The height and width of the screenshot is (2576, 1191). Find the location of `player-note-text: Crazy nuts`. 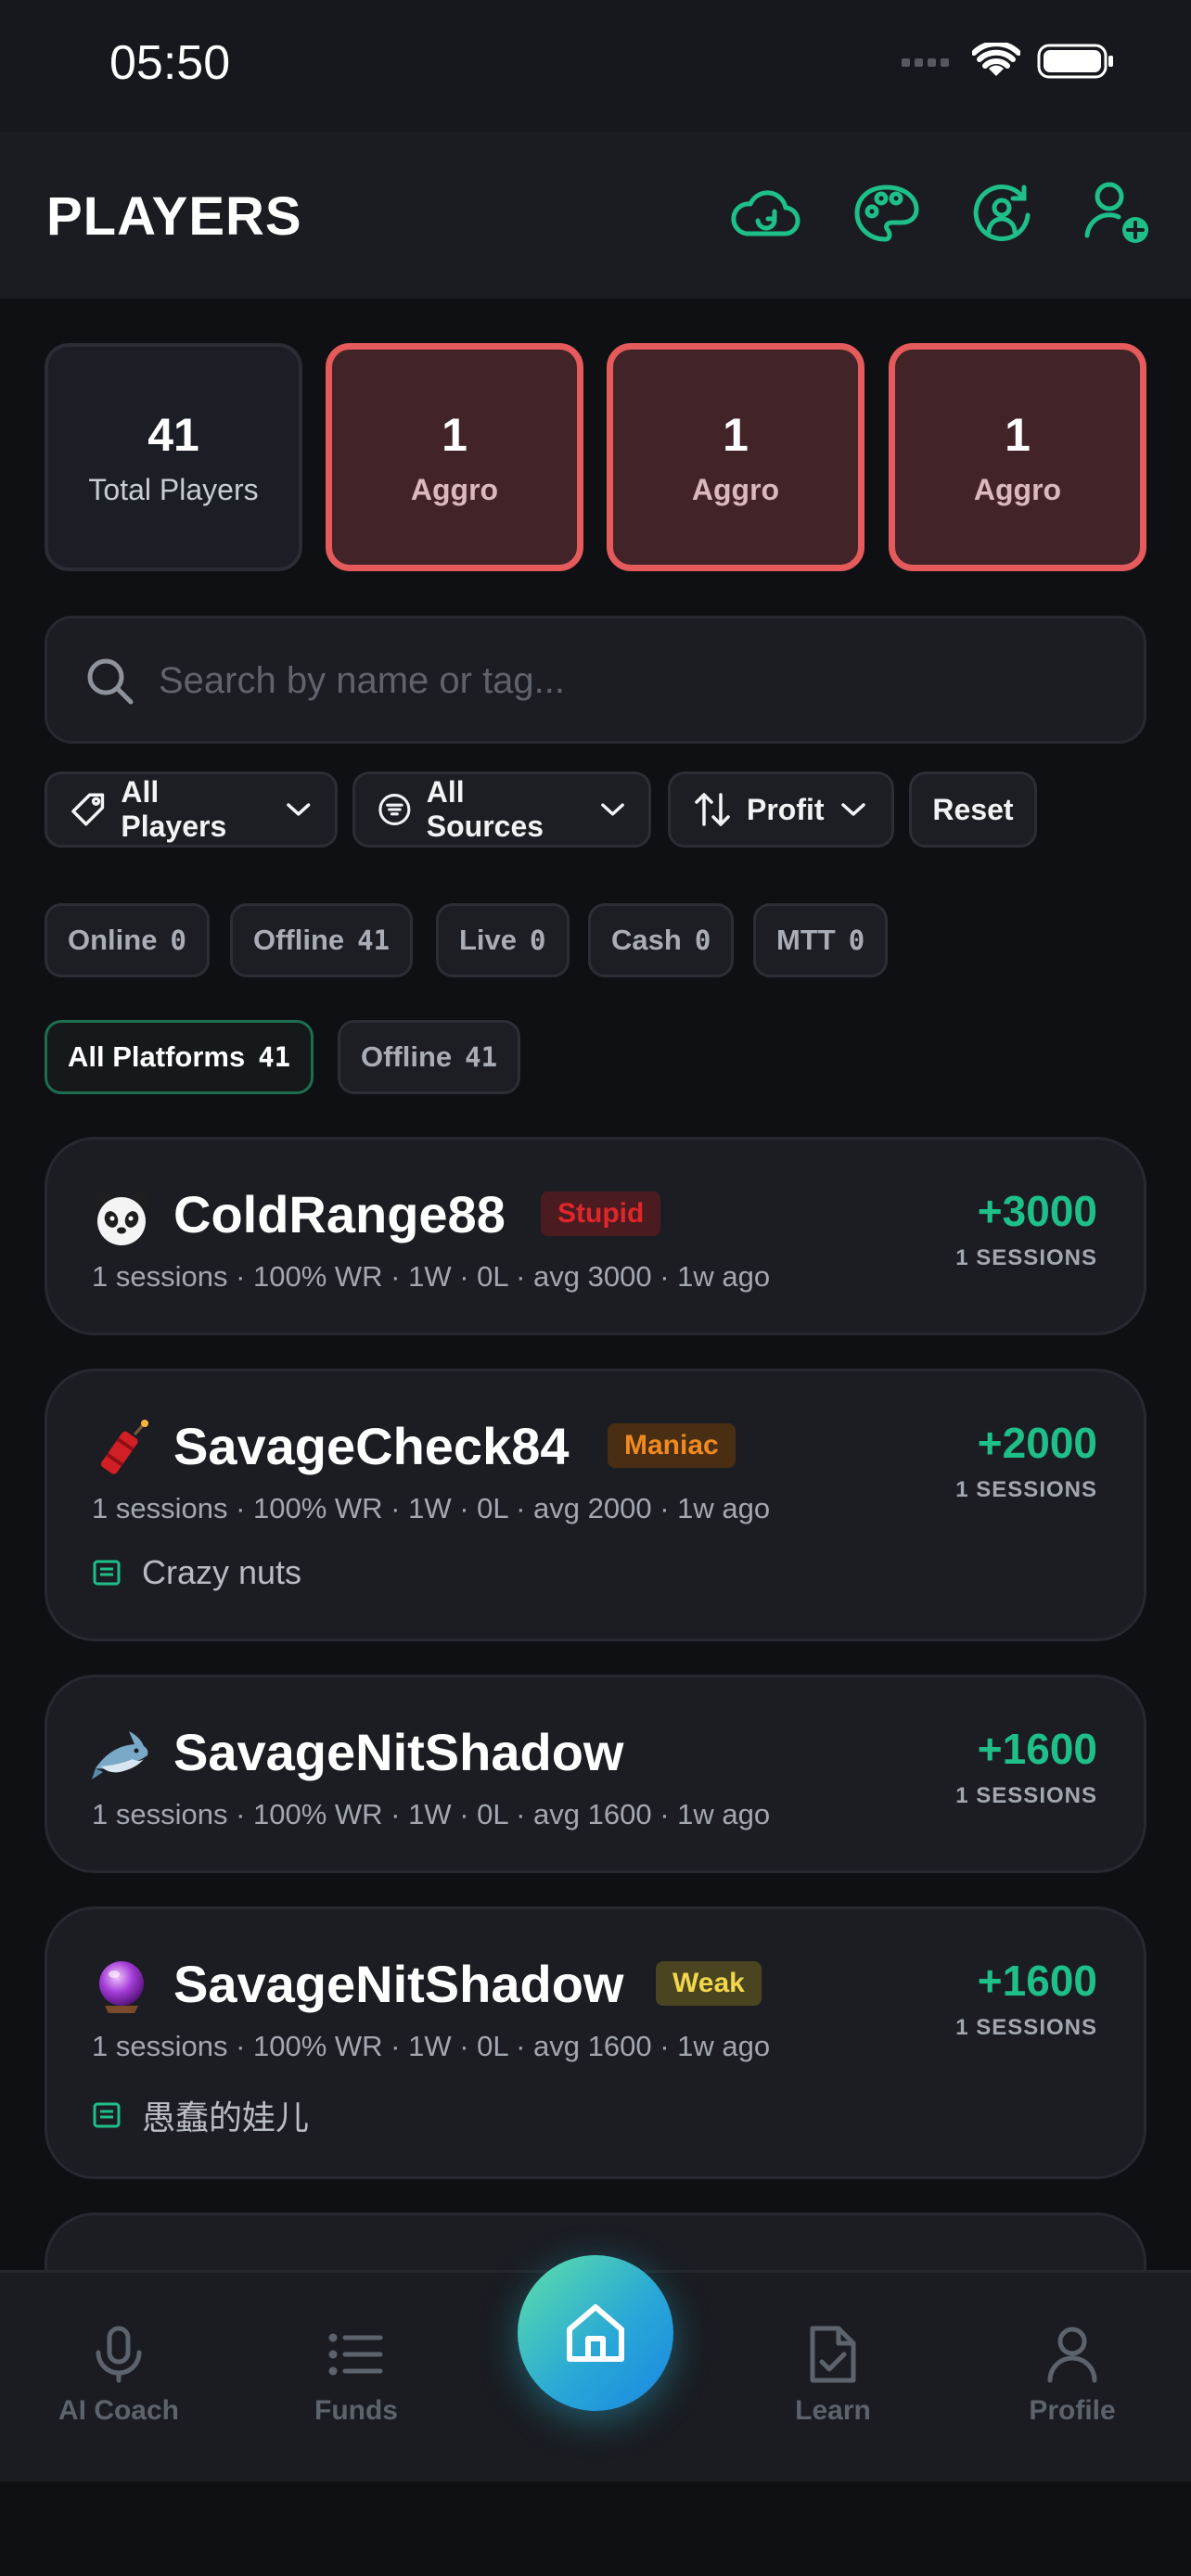

player-note-text: Crazy nuts is located at coordinates (222, 1572).